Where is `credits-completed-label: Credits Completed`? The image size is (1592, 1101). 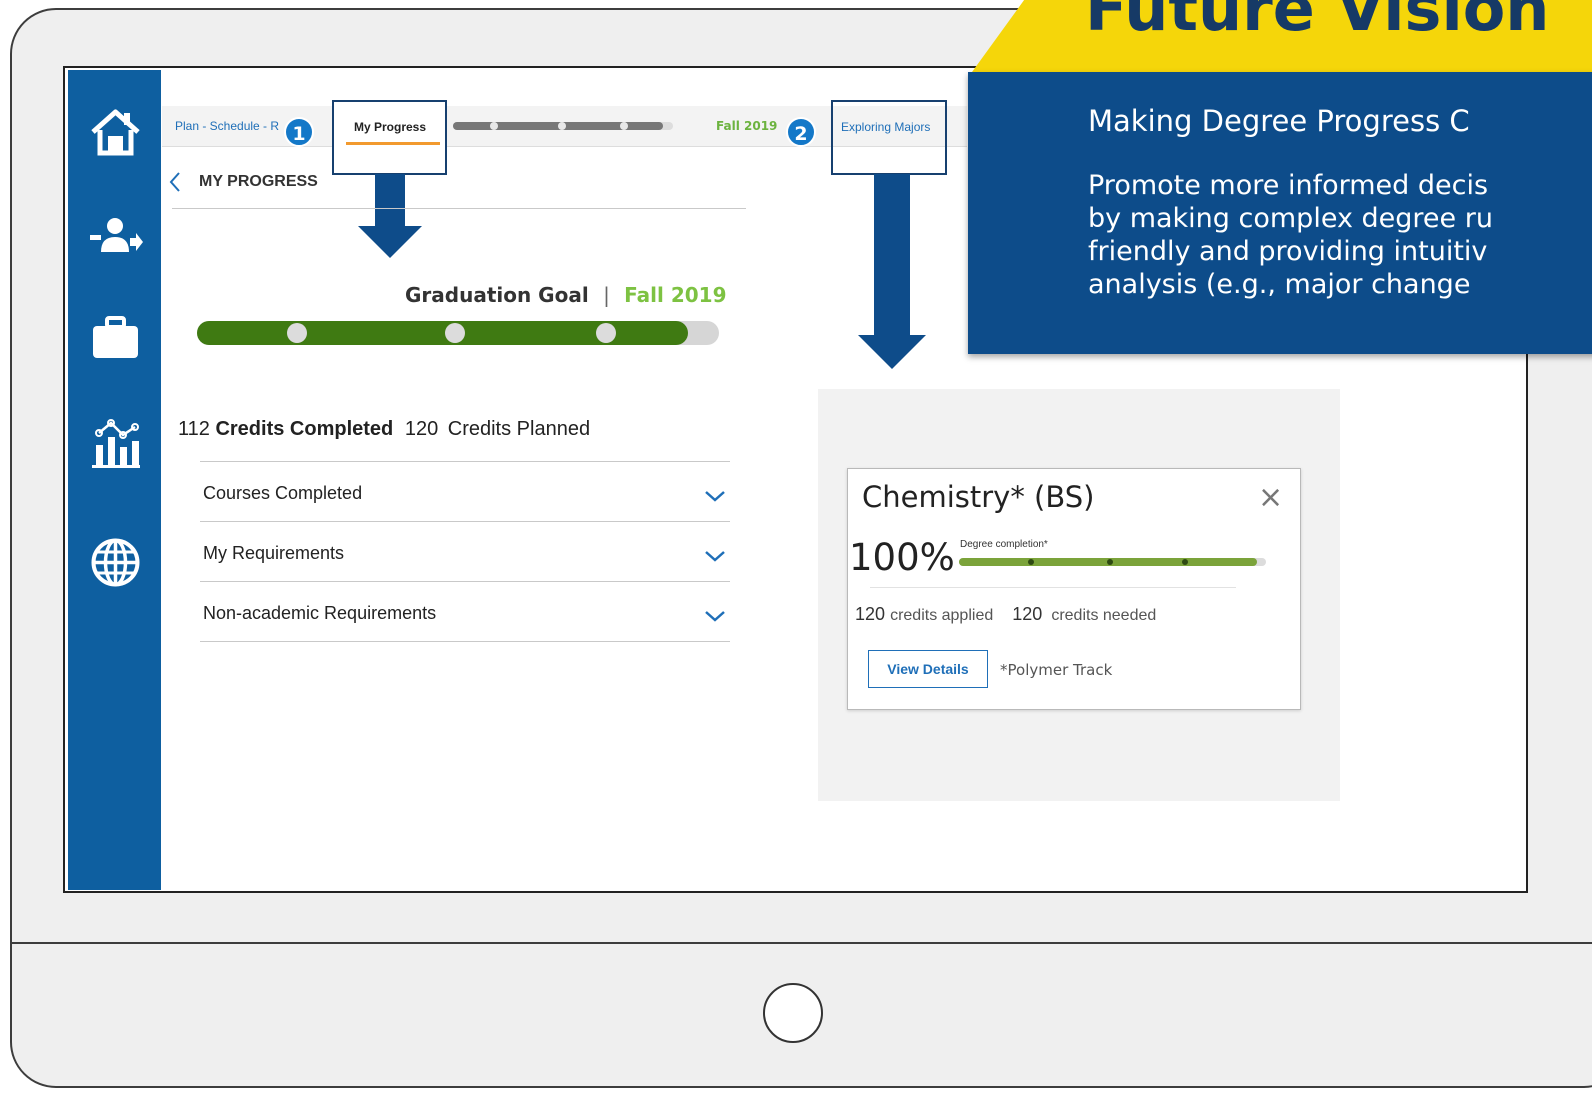
credits-completed-label: Credits Completed is located at coordinates (304, 429).